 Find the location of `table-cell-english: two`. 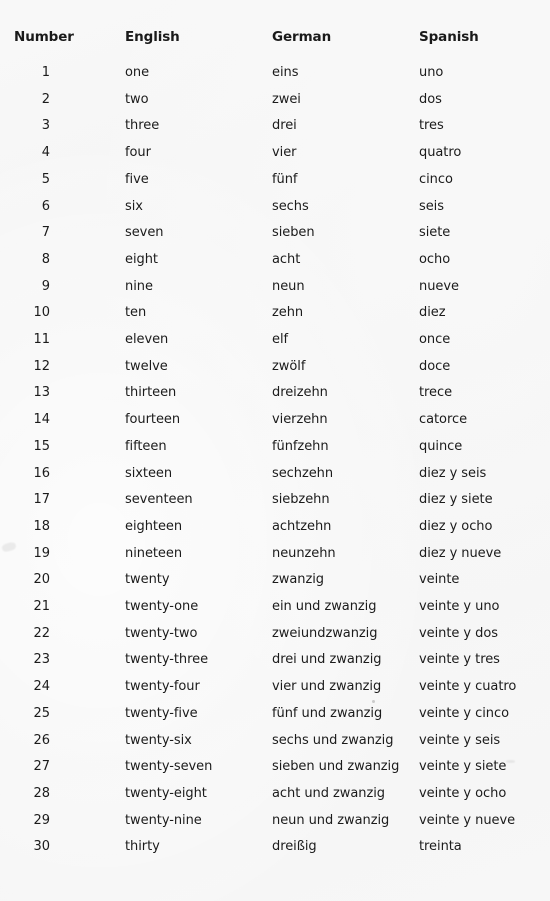

table-cell-english: two is located at coordinates (137, 99).